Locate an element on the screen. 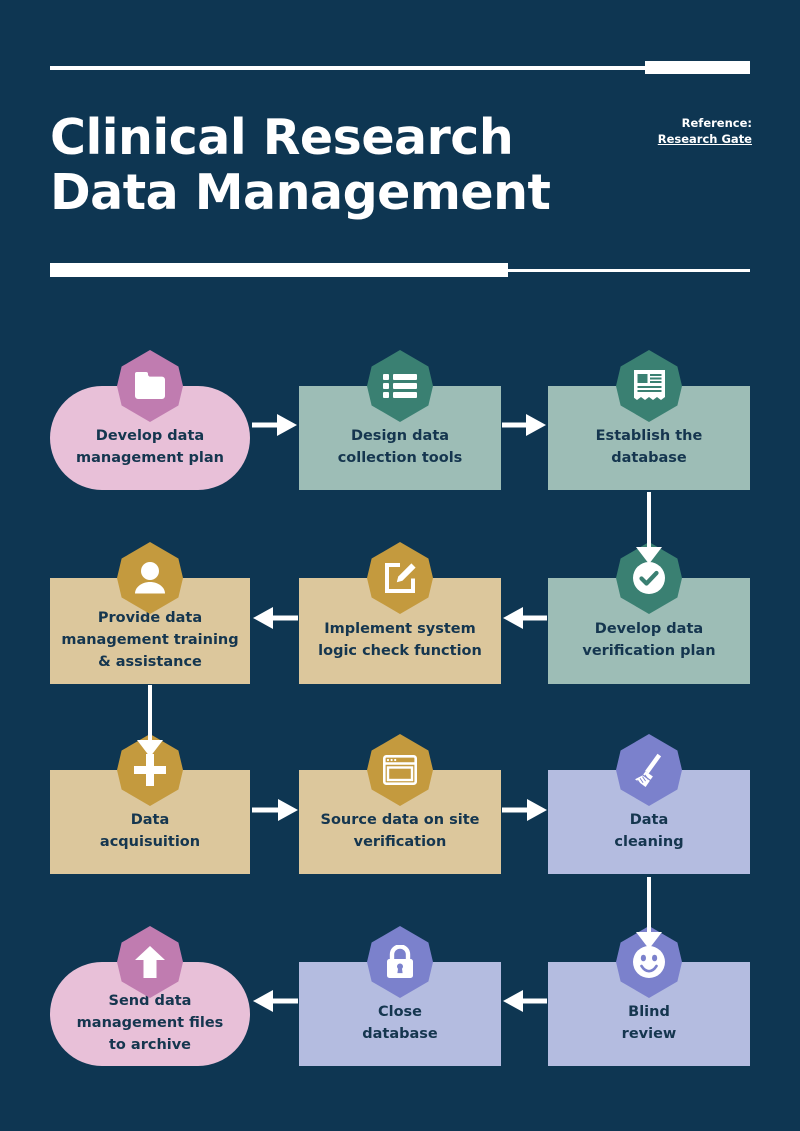  connector-arrow-c11 is located at coordinates (275, 1001).